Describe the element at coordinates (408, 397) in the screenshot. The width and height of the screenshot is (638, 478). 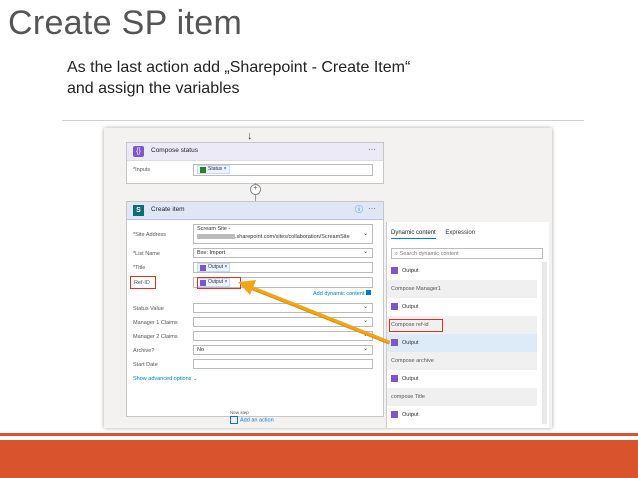
I see `section-label: compose Title` at that location.